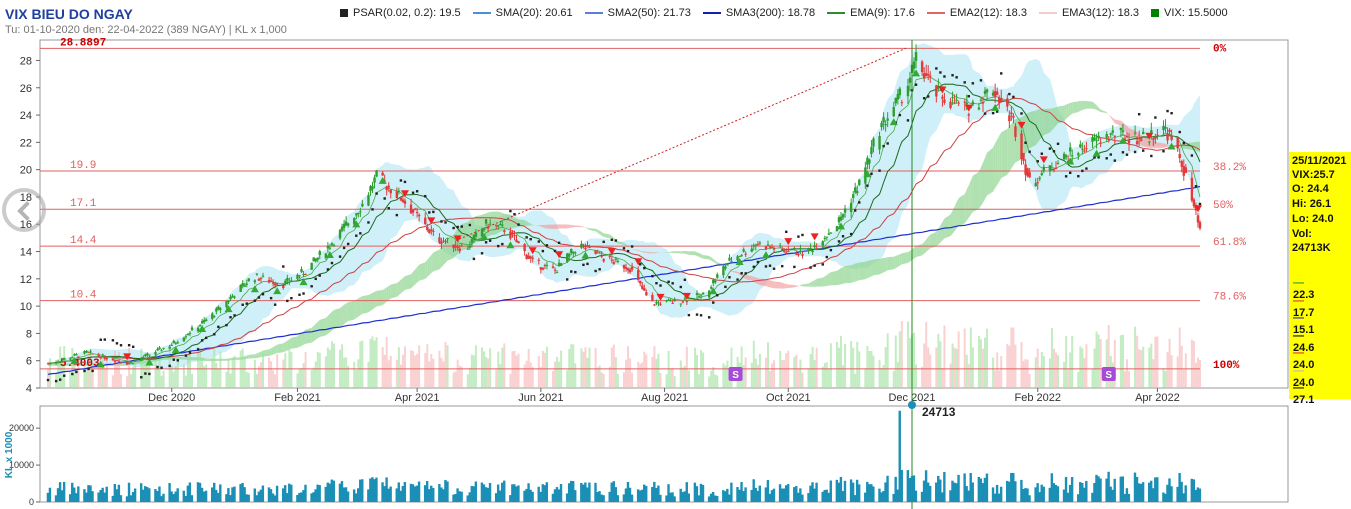 The image size is (1351, 509). I want to click on legend-item: EMA2(12): 18.3, so click(976, 13).